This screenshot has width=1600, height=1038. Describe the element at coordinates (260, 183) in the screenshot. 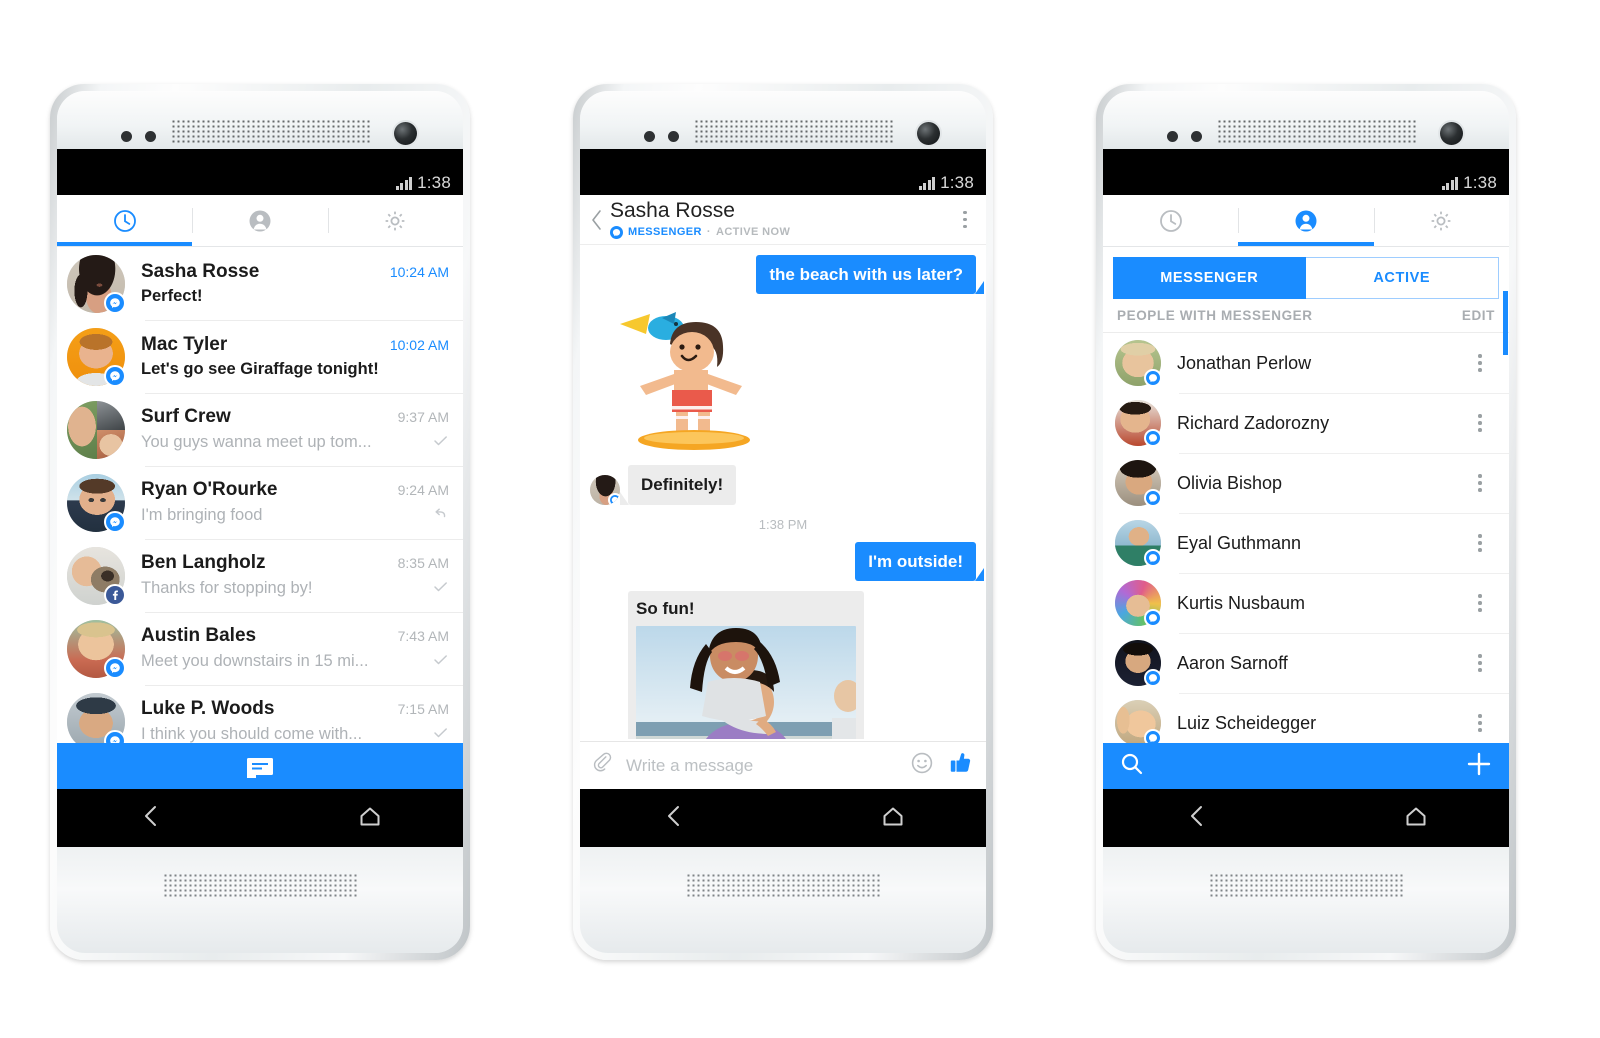

I see `status-bar: 1:38` at that location.